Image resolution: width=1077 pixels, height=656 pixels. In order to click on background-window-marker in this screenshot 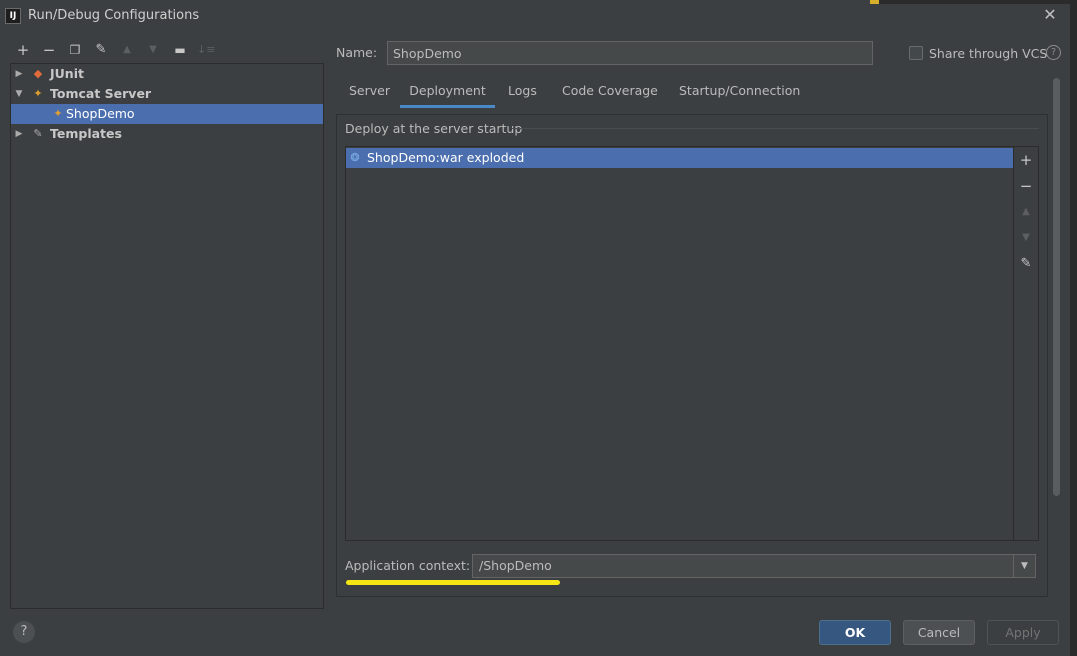, I will do `click(874, 2)`.